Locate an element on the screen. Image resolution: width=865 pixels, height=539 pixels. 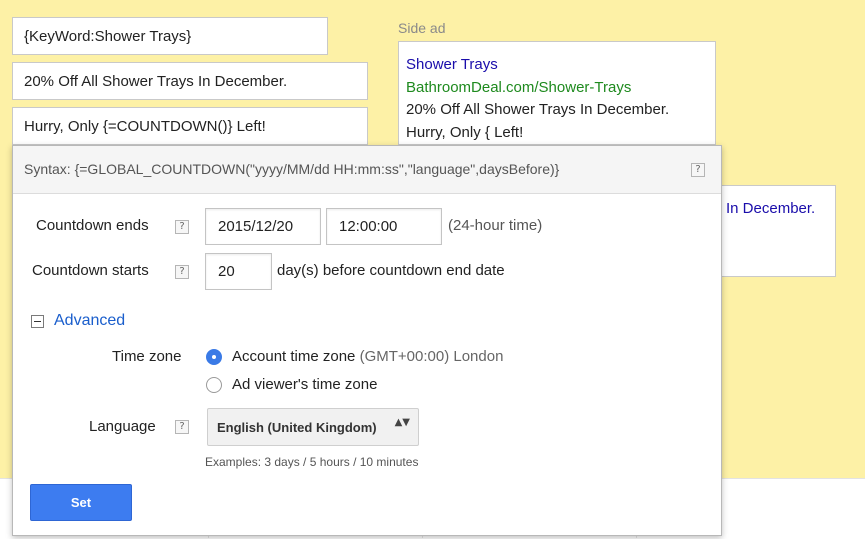
headline-field: {KeyWord:Shower Trays} is located at coordinates (170, 36).